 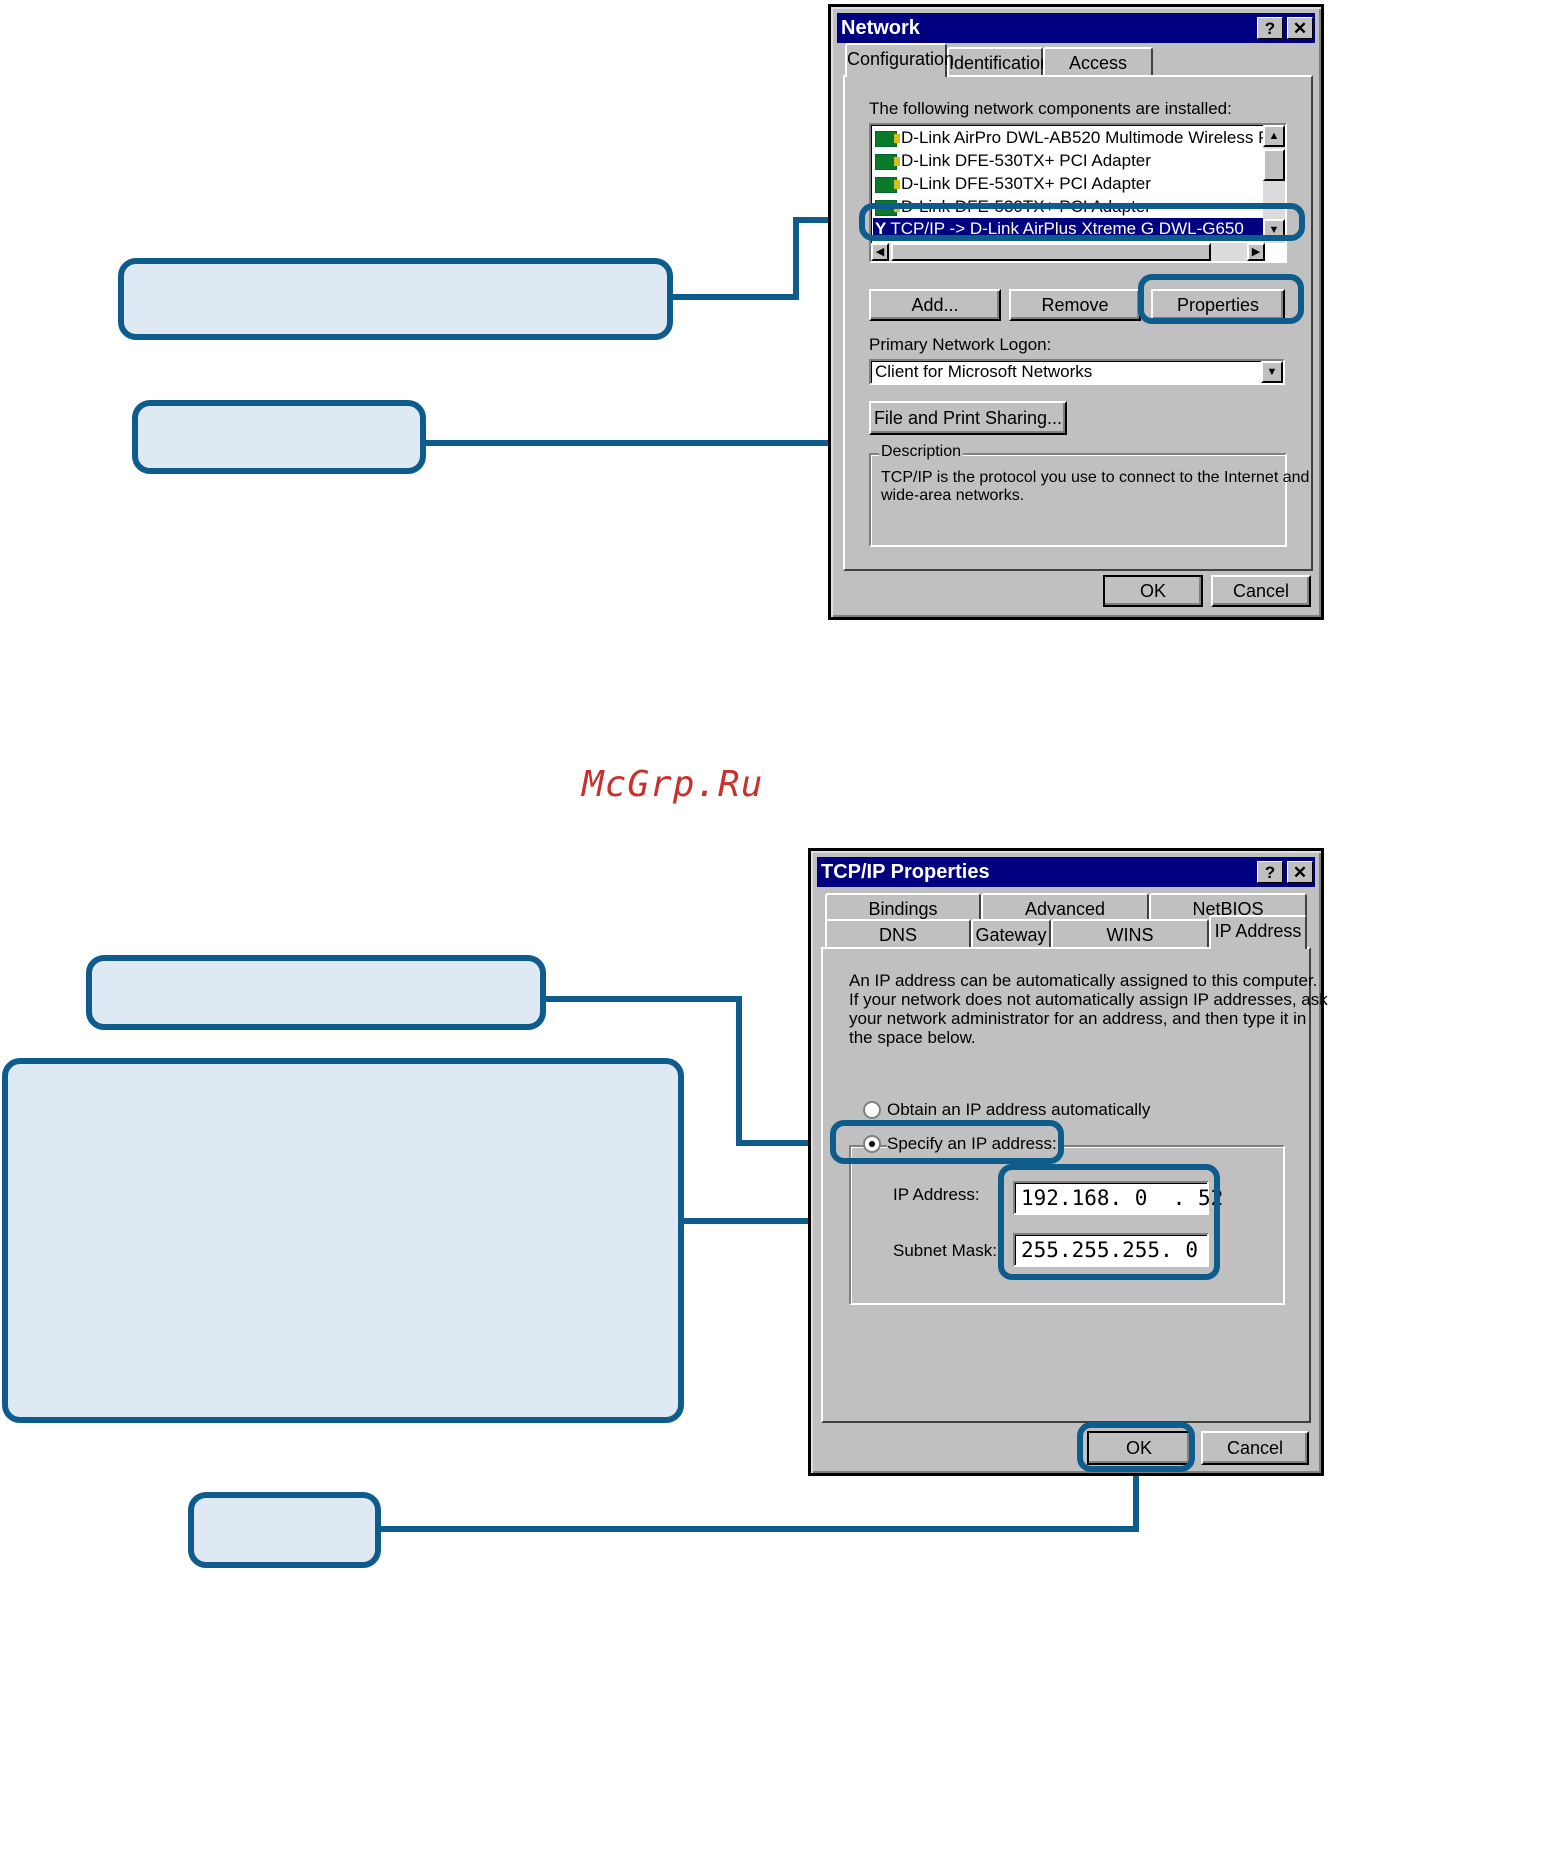 What do you see at coordinates (1111, 1250) in the screenshot?
I see `subnet-mask-field: 255.255.255. 0` at bounding box center [1111, 1250].